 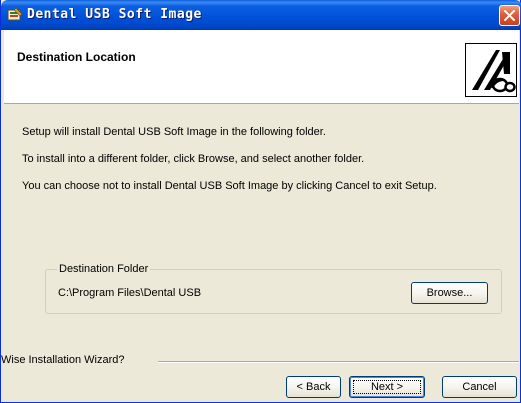 I want to click on destination-folder-label: Destination Folder, so click(x=104, y=269).